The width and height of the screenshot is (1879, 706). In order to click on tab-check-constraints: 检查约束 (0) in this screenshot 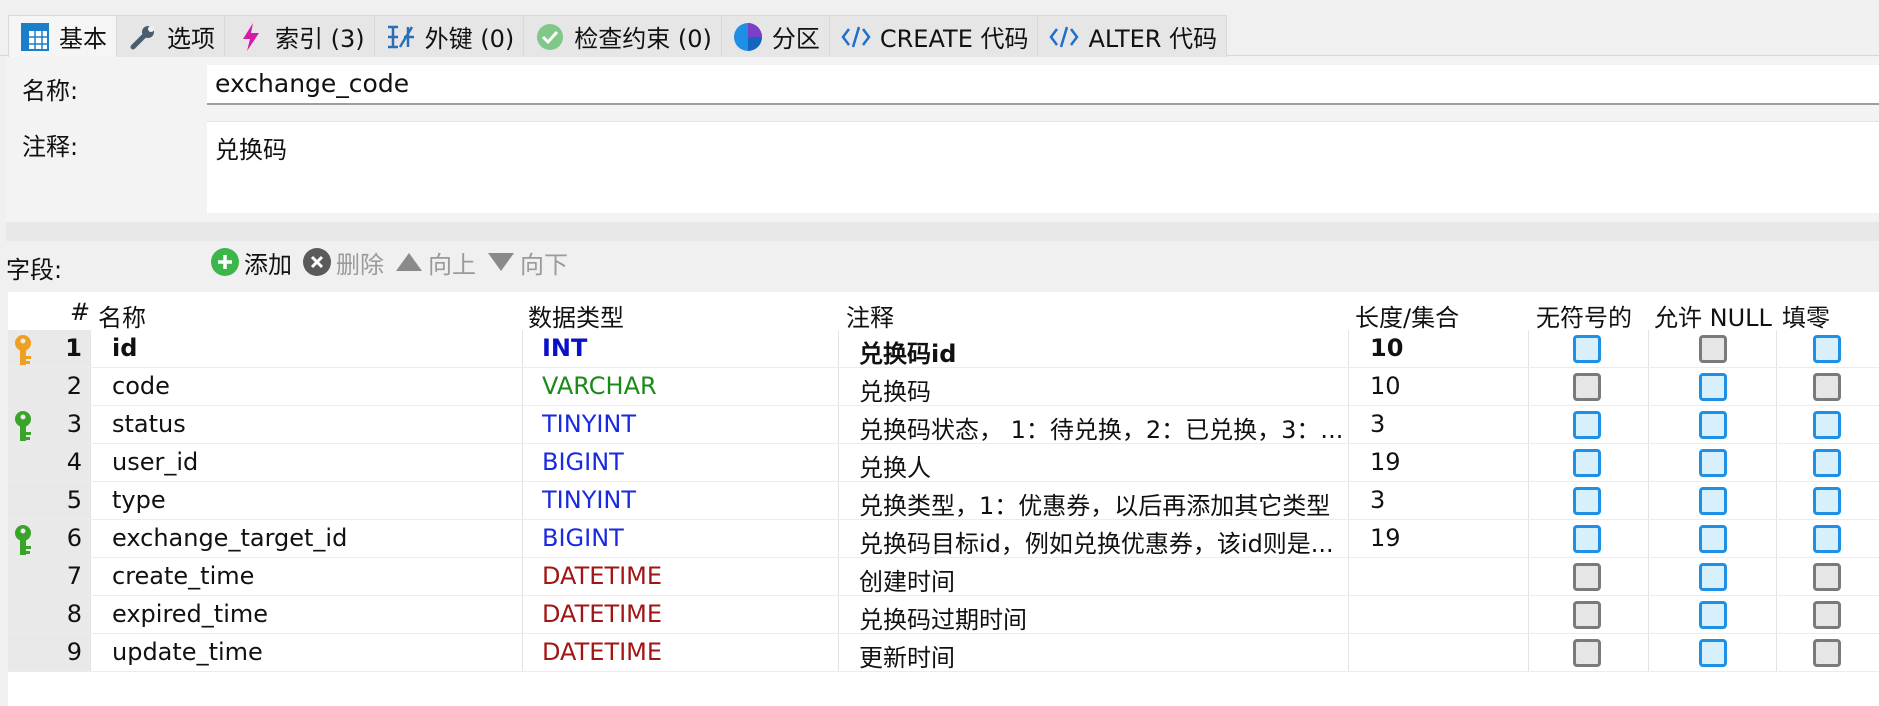, I will do `click(622, 36)`.